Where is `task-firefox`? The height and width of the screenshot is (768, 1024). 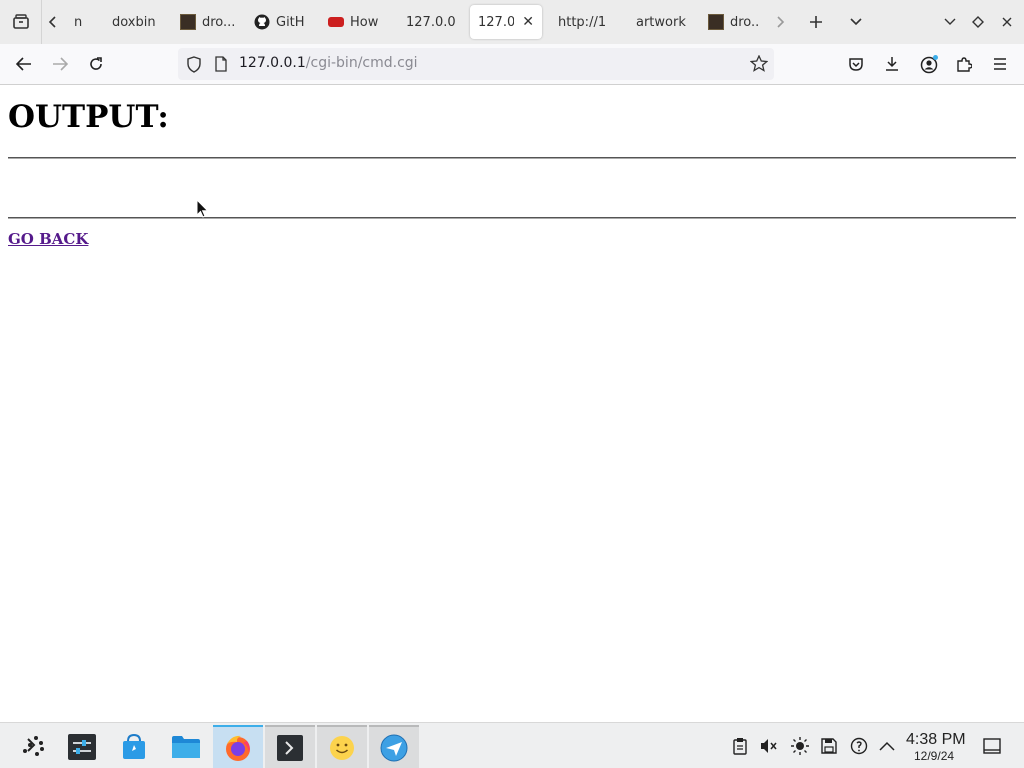
task-firefox is located at coordinates (238, 746).